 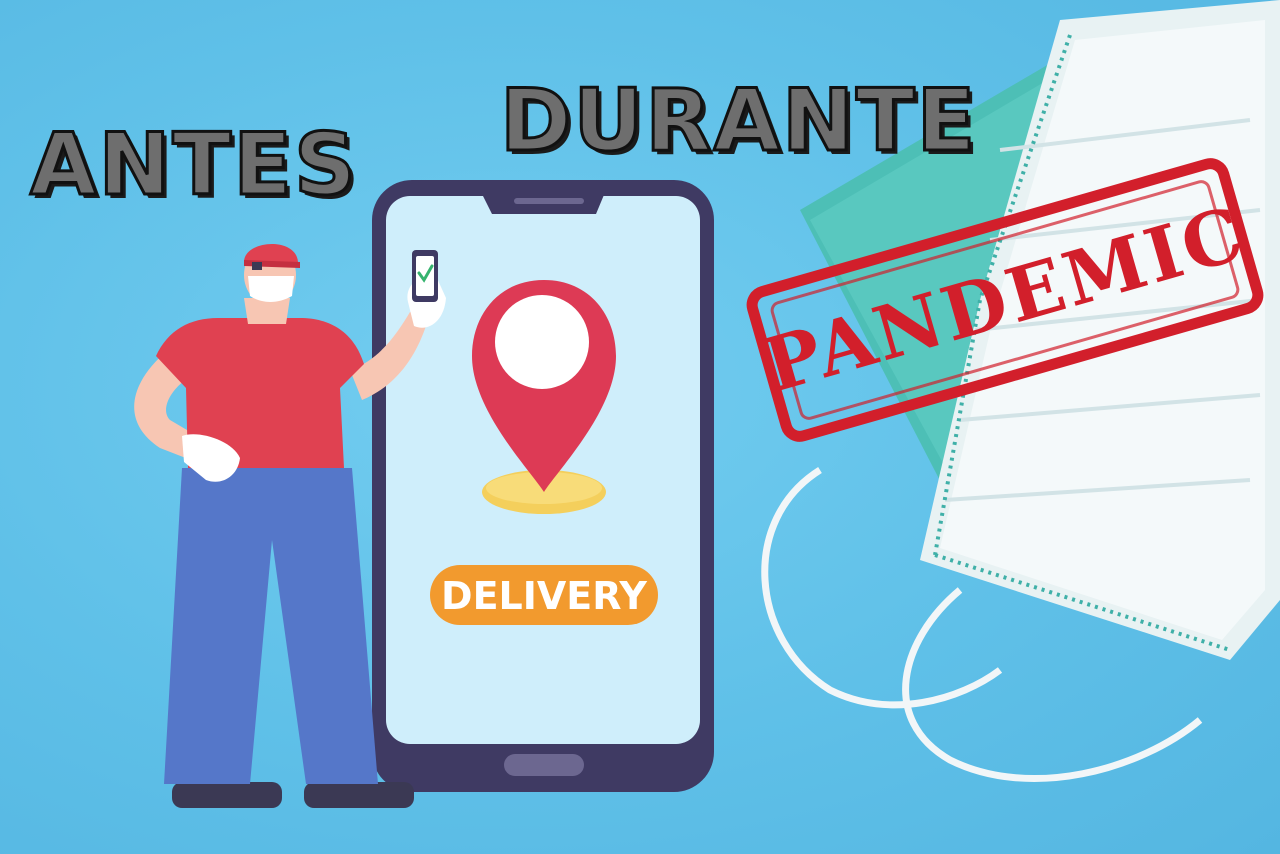 I want to click on headline-during: DURANTE, so click(x=738, y=121).